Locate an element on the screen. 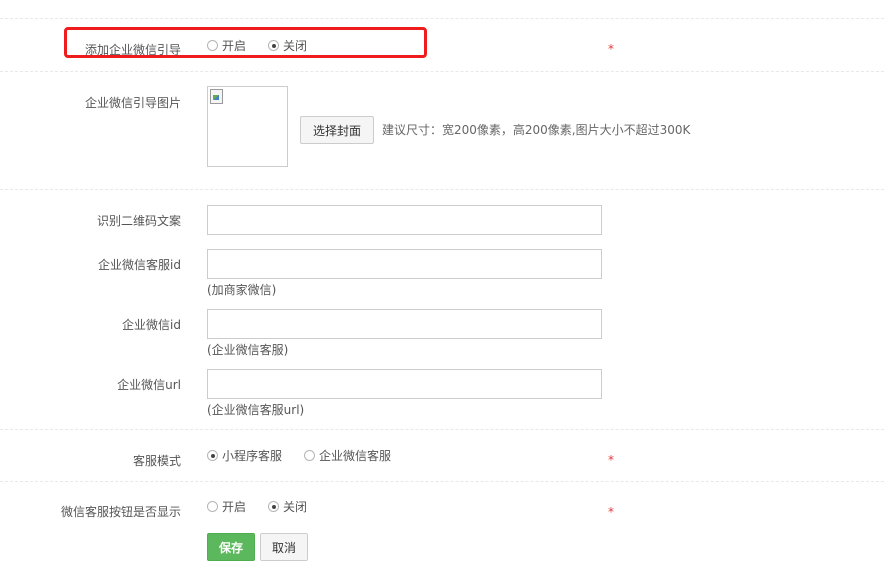 The image size is (884, 577). cancel-button: 取消 is located at coordinates (284, 547).